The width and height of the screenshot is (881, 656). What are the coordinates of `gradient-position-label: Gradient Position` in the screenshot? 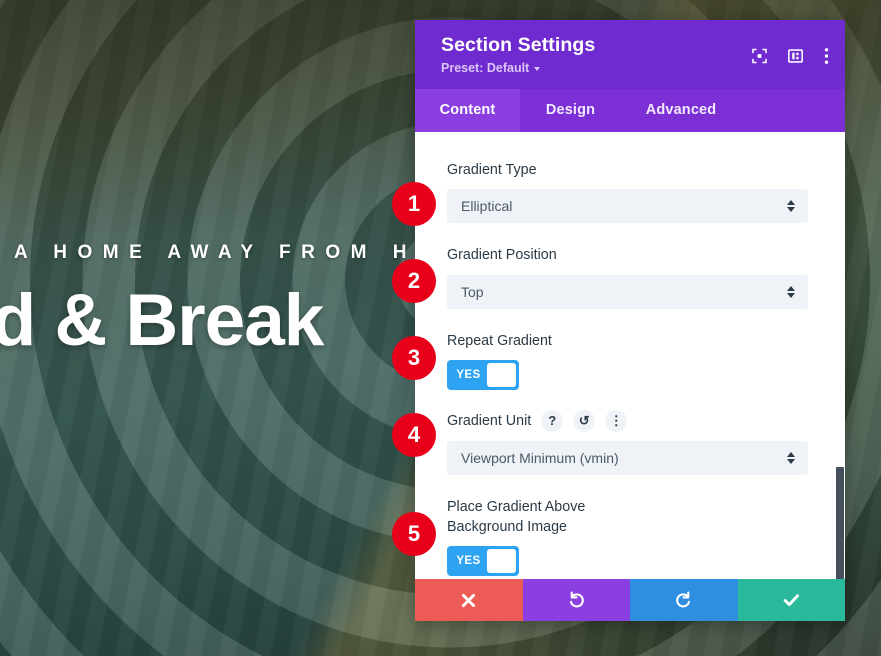 It's located at (502, 255).